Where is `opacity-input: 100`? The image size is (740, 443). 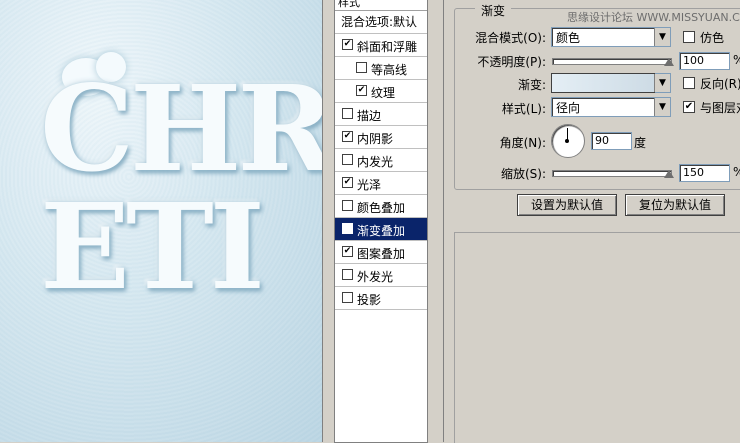 opacity-input: 100 is located at coordinates (704, 61).